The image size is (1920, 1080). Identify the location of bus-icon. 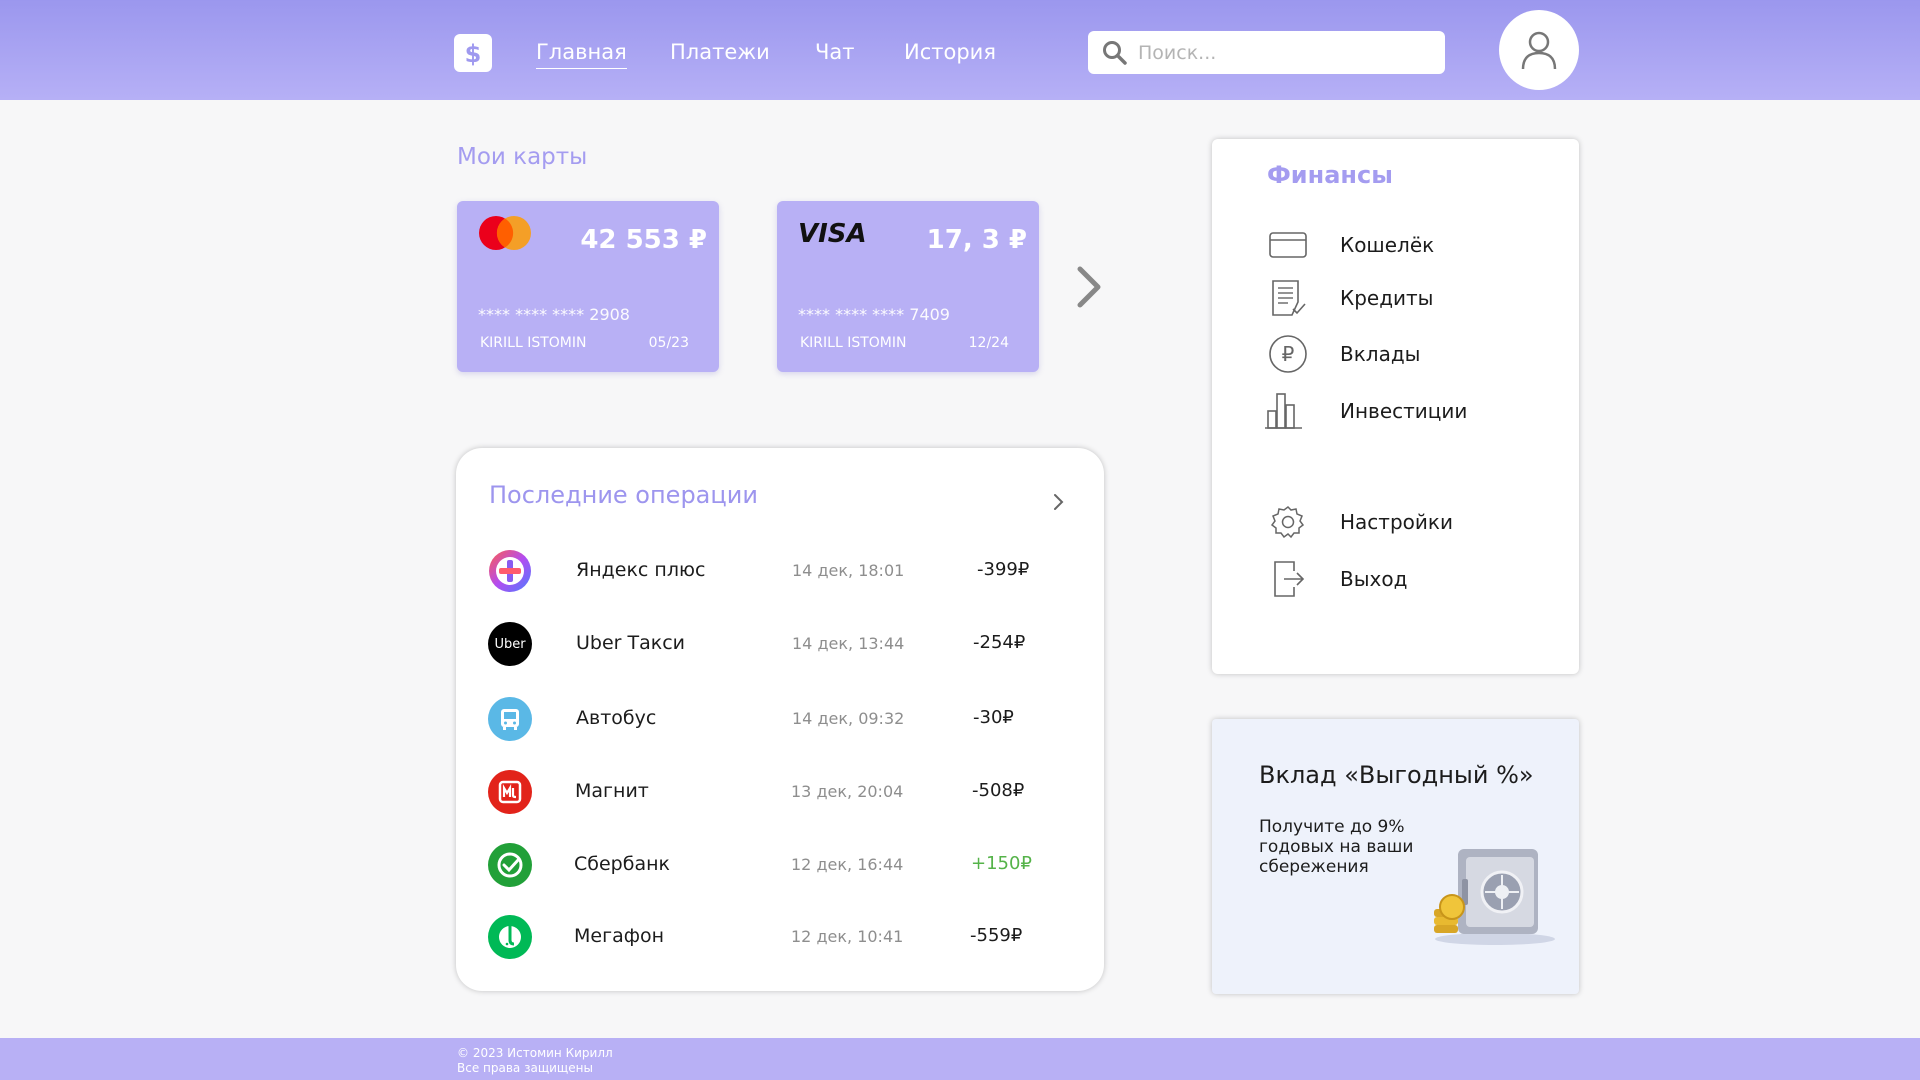
(510, 719).